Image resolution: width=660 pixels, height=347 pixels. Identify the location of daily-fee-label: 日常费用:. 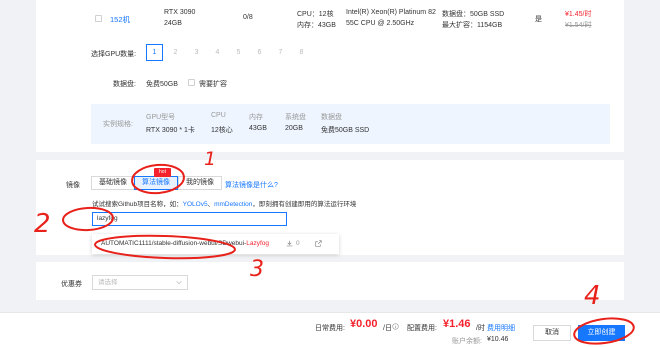
(330, 328).